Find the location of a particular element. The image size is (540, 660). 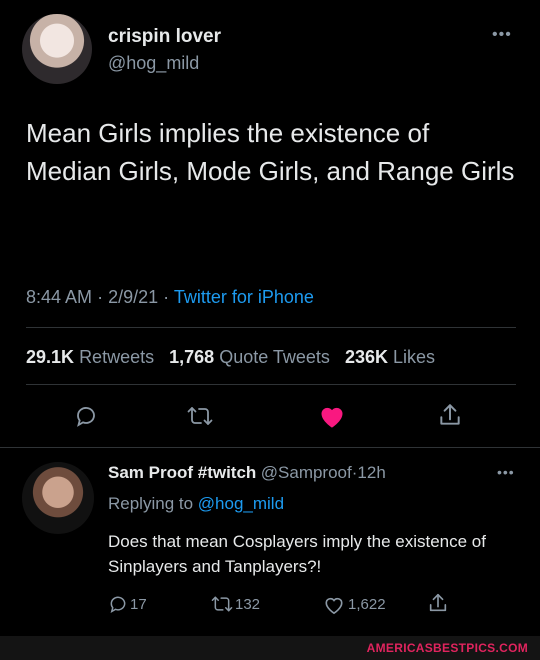

likes-stat: 236K Likes is located at coordinates (390, 357).